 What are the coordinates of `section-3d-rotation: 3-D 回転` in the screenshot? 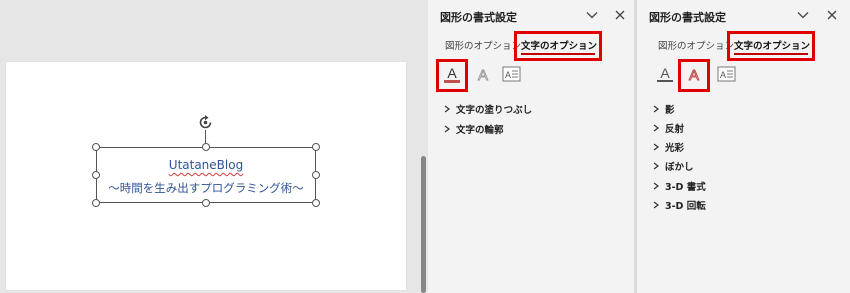 It's located at (678, 205).